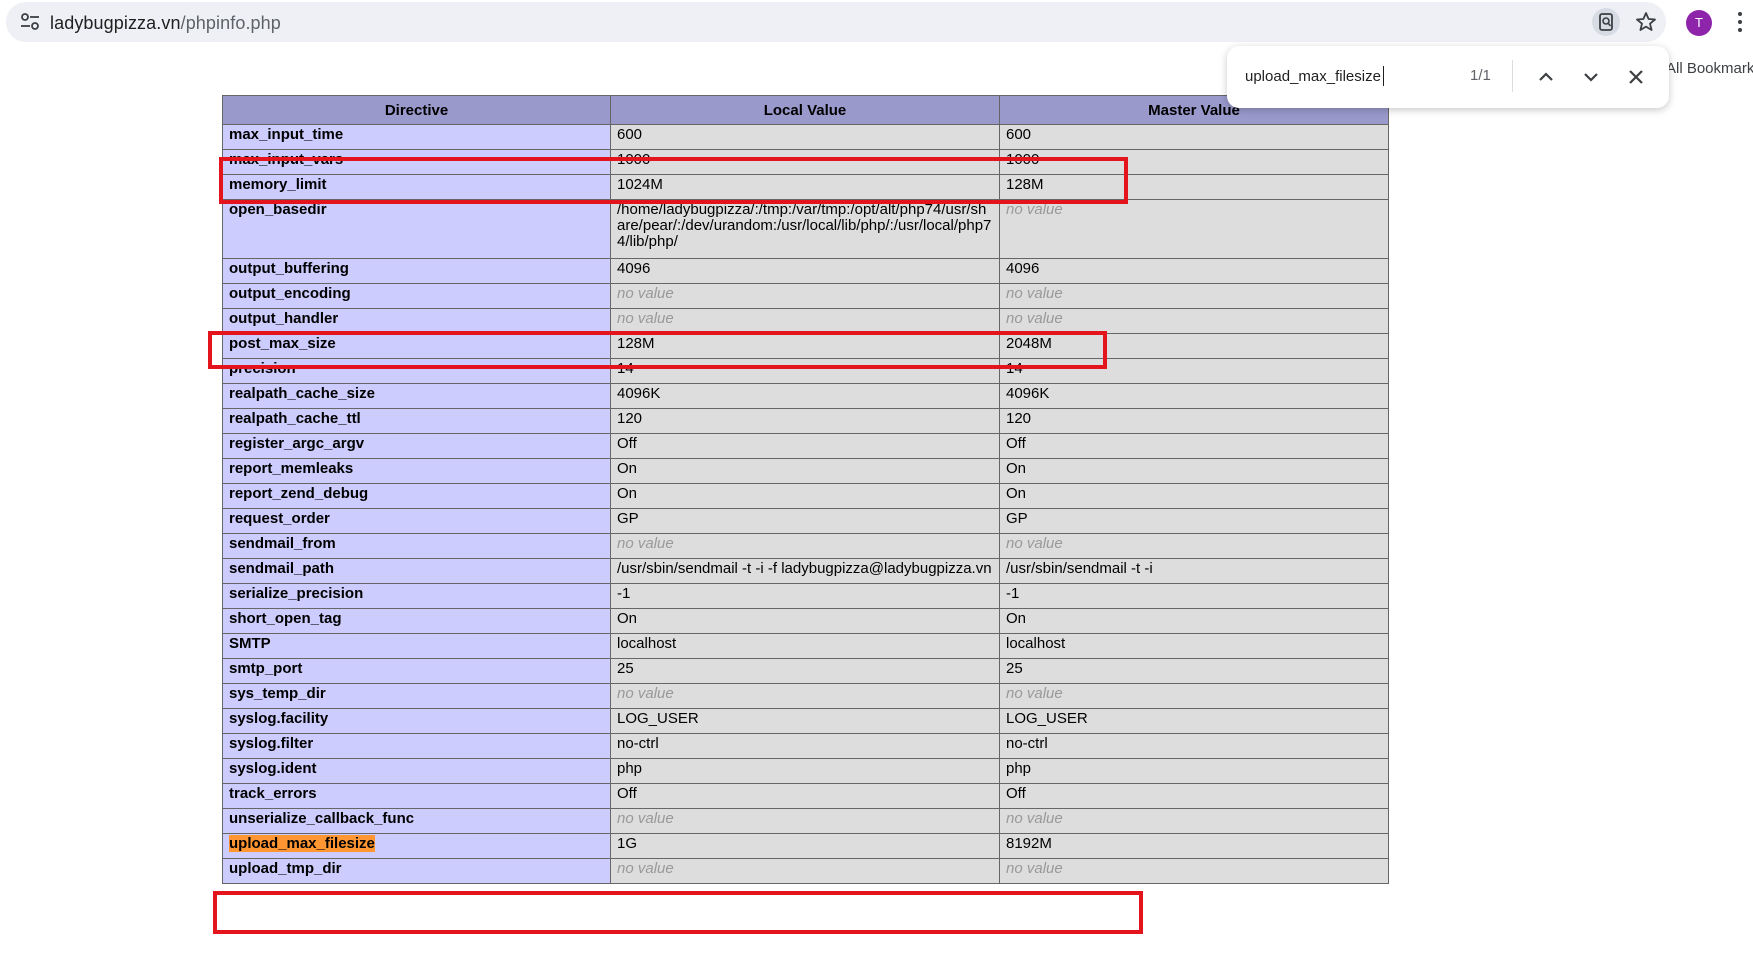 This screenshot has width=1753, height=961. I want to click on local-value-cell: 25, so click(805, 671).